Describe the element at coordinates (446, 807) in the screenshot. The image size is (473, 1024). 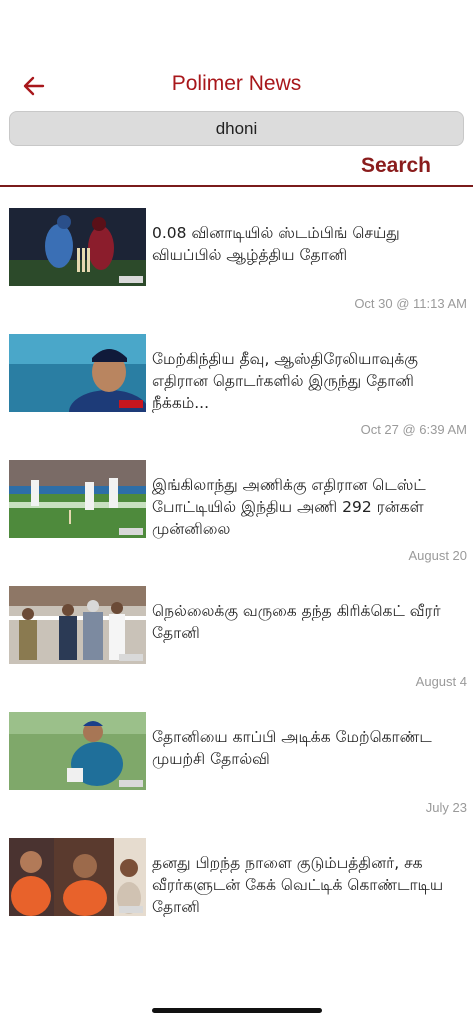
I see `article-date: July 23` at that location.